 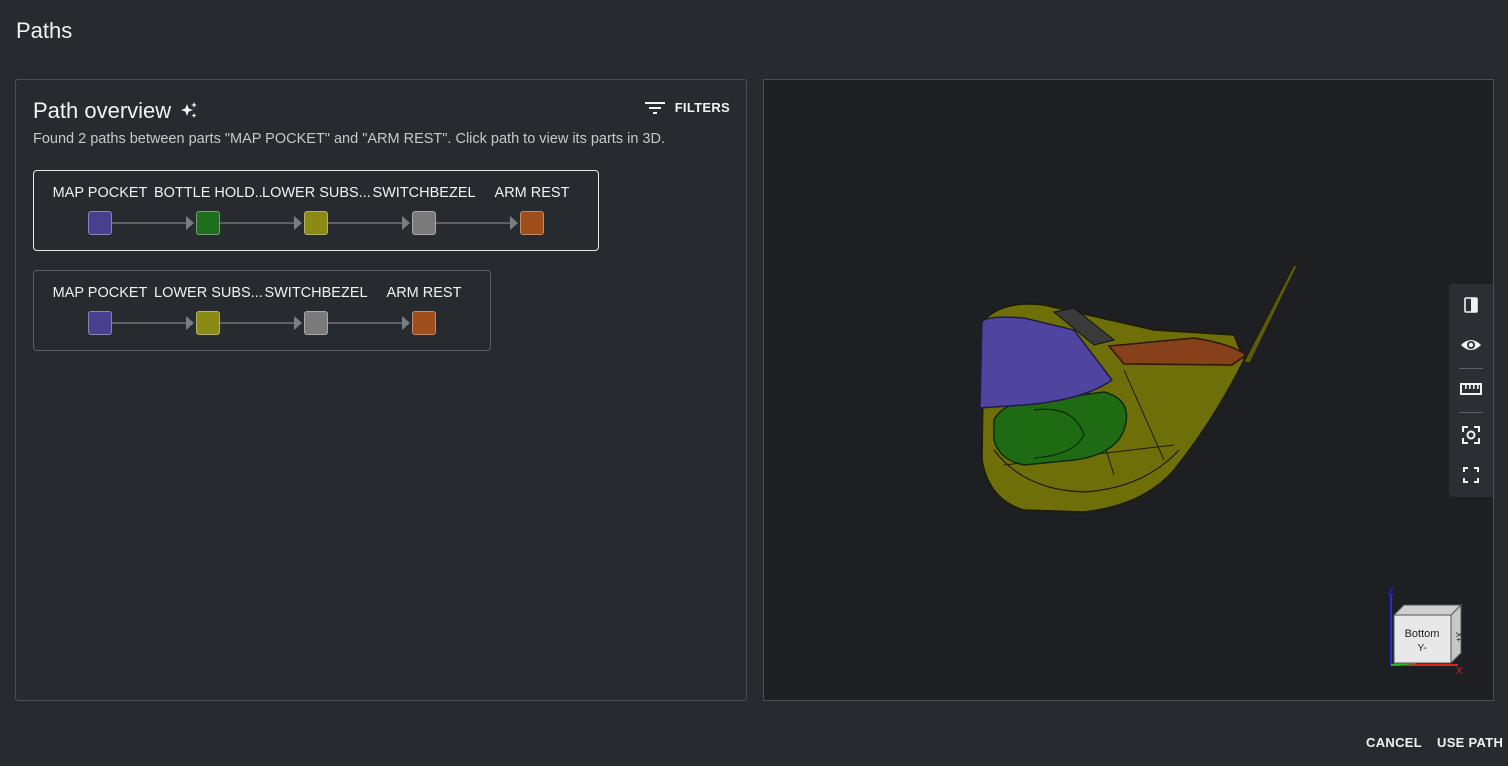 What do you see at coordinates (1134, 395) in the screenshot?
I see `3d-model` at bounding box center [1134, 395].